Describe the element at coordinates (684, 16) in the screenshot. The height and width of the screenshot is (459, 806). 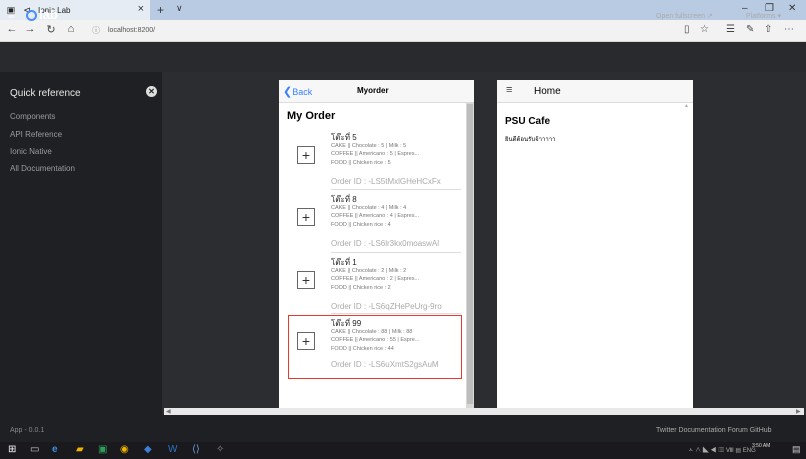
I see `open-fullscreen-link: Open fullscreen ↗` at that location.